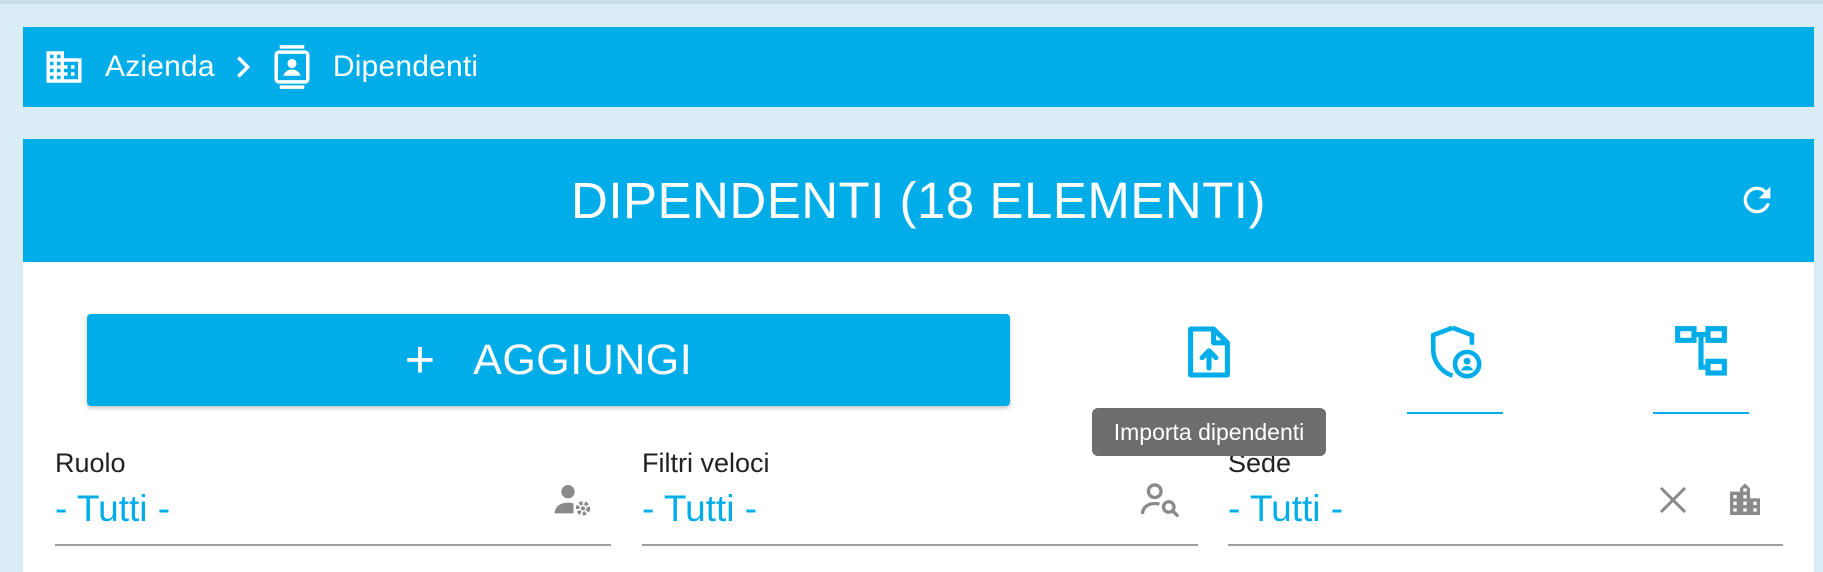 The width and height of the screenshot is (1823, 572). What do you see at coordinates (1757, 200) in the screenshot?
I see `refresh-icon` at bounding box center [1757, 200].